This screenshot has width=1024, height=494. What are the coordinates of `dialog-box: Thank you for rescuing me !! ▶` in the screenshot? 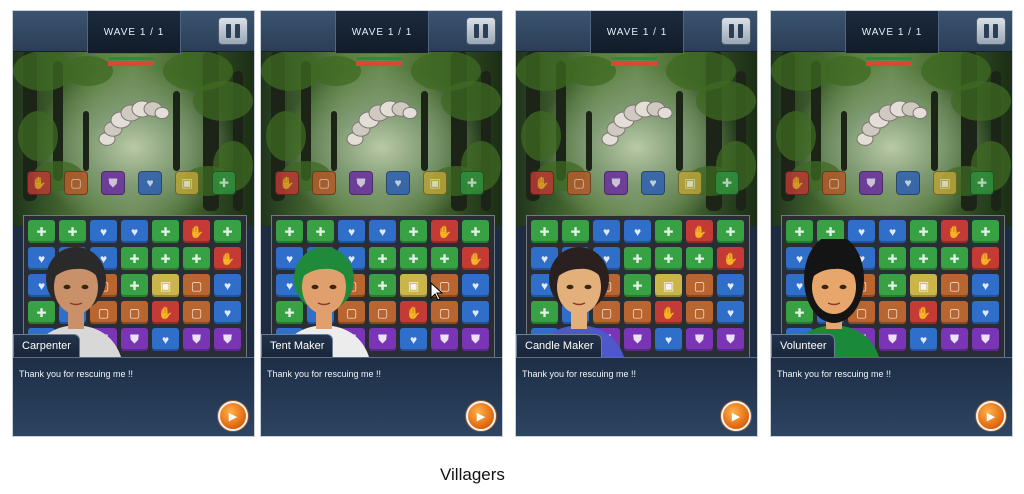 It's located at (381, 396).